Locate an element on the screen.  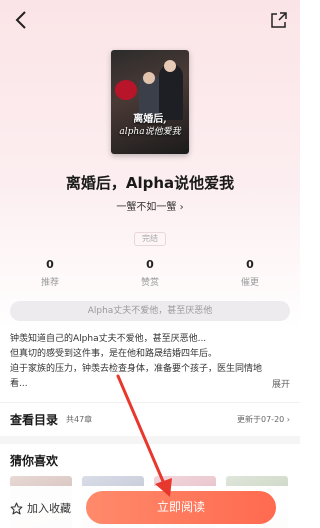
toc-title: 查看目录 is located at coordinates (34, 420).